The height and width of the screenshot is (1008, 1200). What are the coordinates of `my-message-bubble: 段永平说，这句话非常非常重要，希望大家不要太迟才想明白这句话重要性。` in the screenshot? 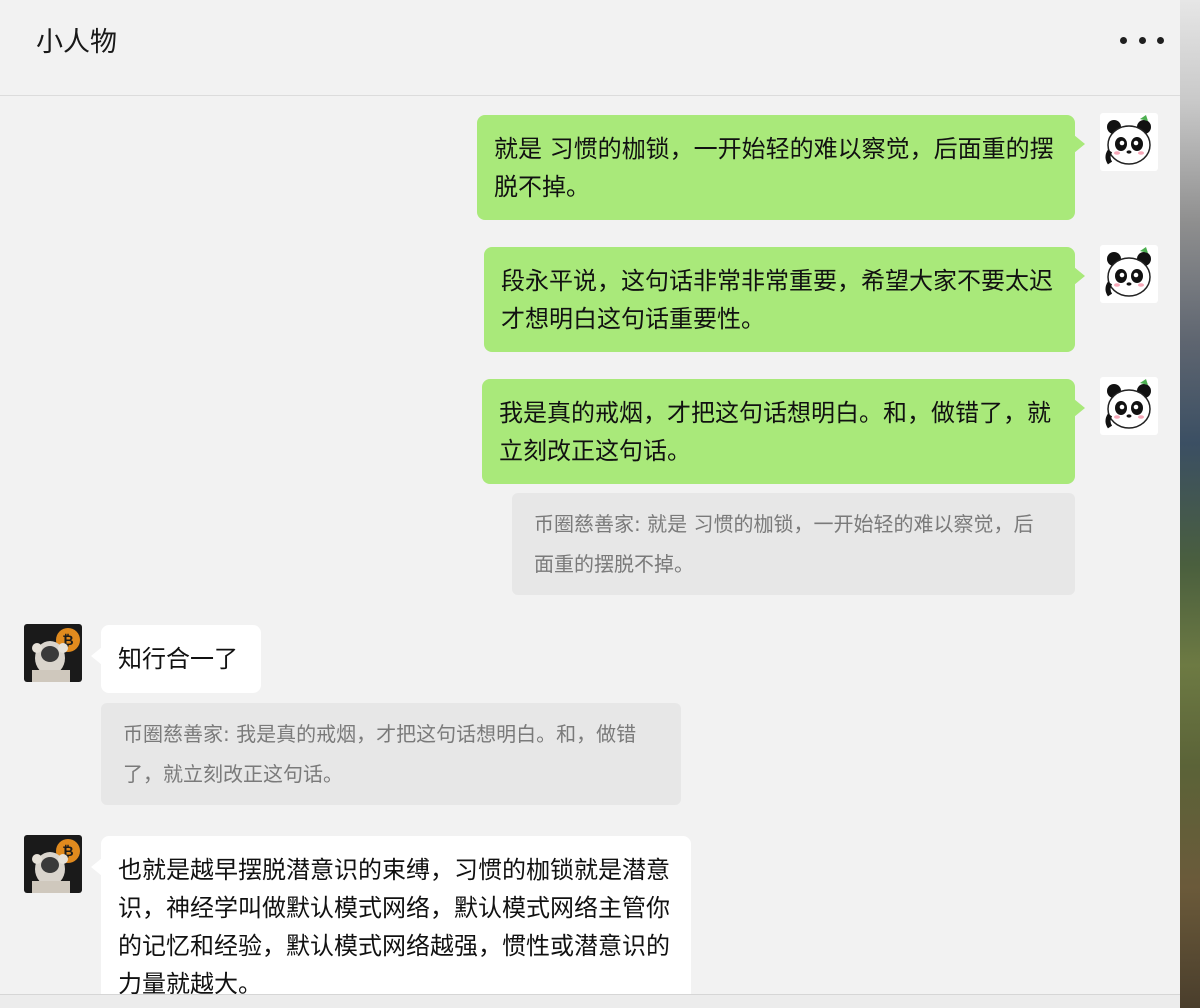 It's located at (784, 299).